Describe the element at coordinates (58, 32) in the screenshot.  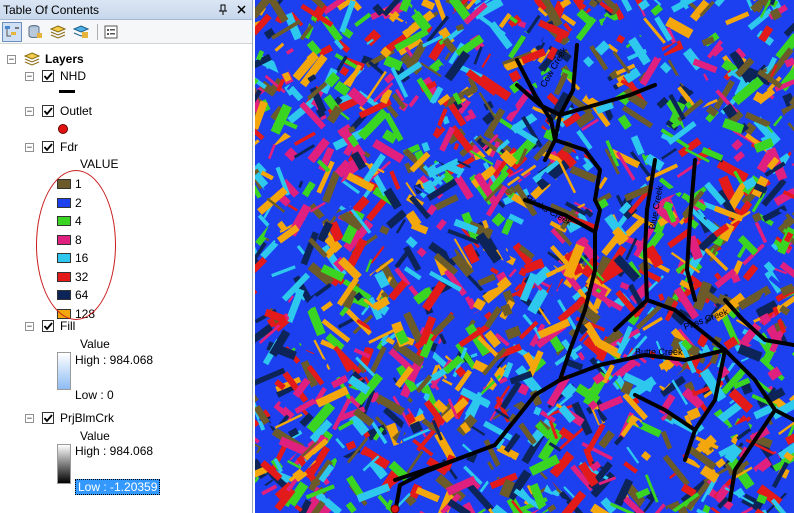
I see `list-by-visibility-icon` at that location.